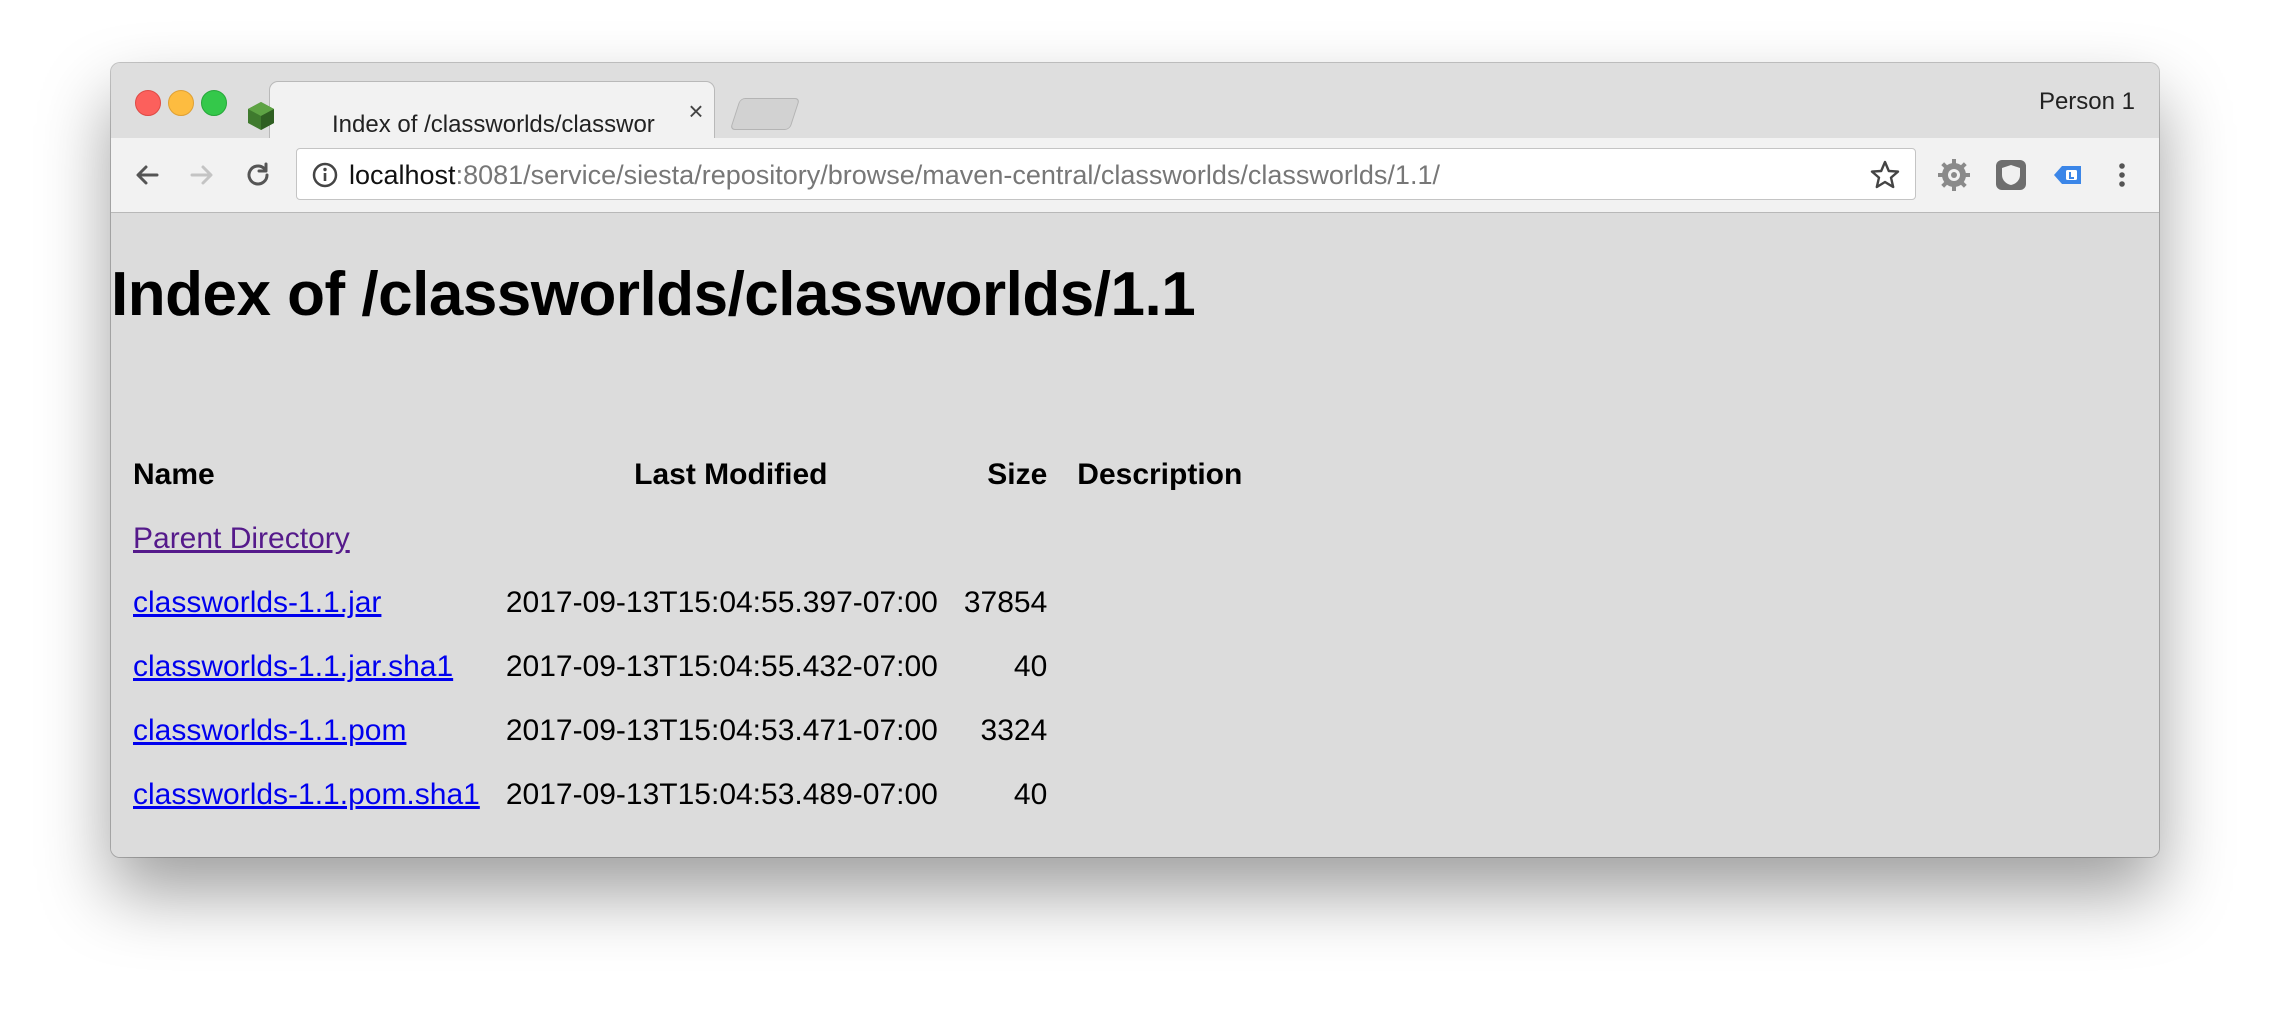  I want to click on kebab-menu-icon, so click(2122, 175).